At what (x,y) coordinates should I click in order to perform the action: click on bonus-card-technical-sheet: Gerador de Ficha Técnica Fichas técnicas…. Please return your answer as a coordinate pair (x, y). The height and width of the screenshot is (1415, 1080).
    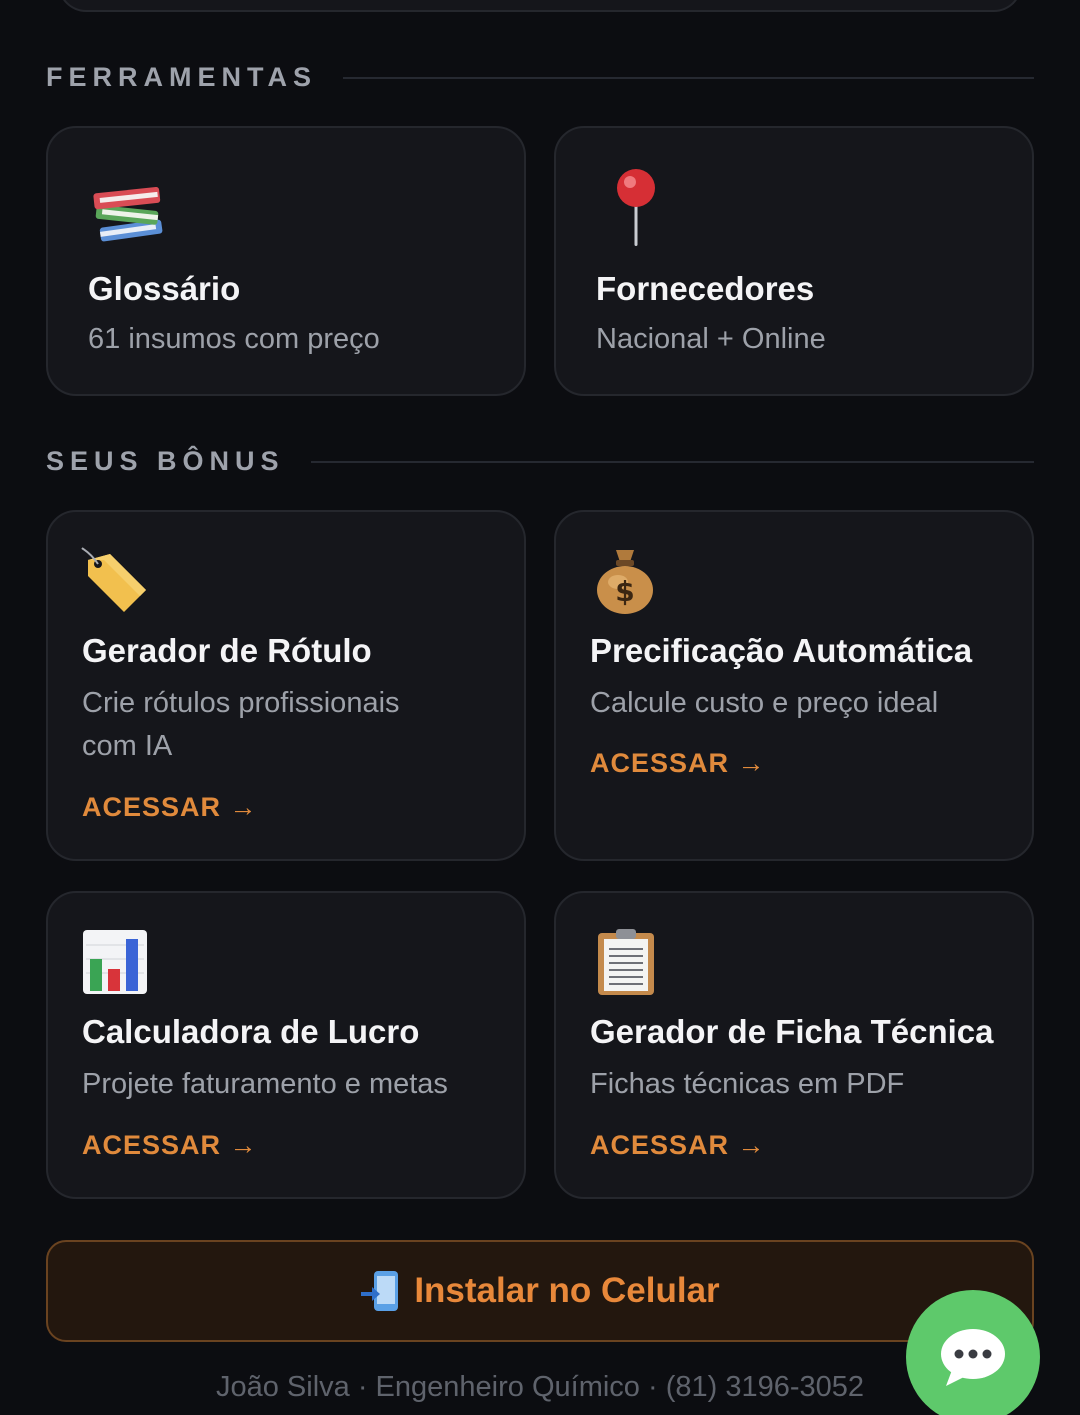
    Looking at the image, I should click on (794, 1045).